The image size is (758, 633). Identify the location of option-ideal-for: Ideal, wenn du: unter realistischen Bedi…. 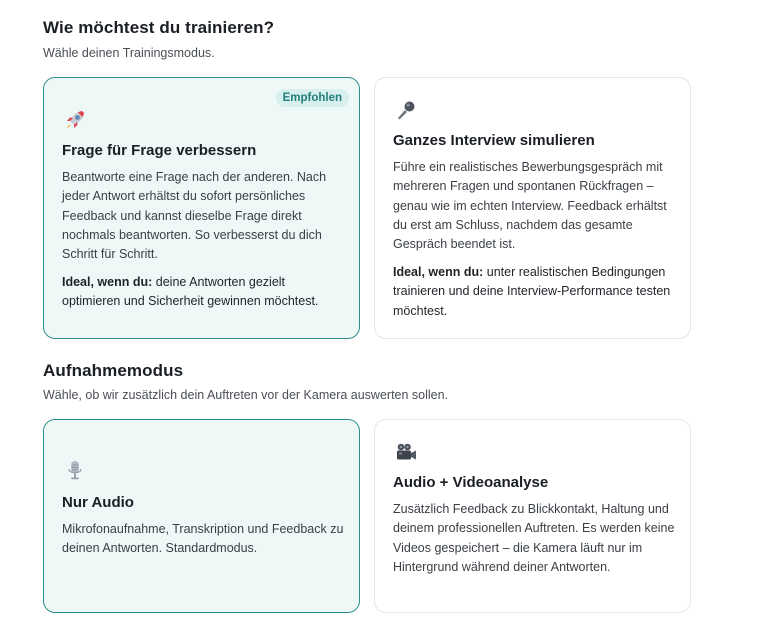
(534, 292).